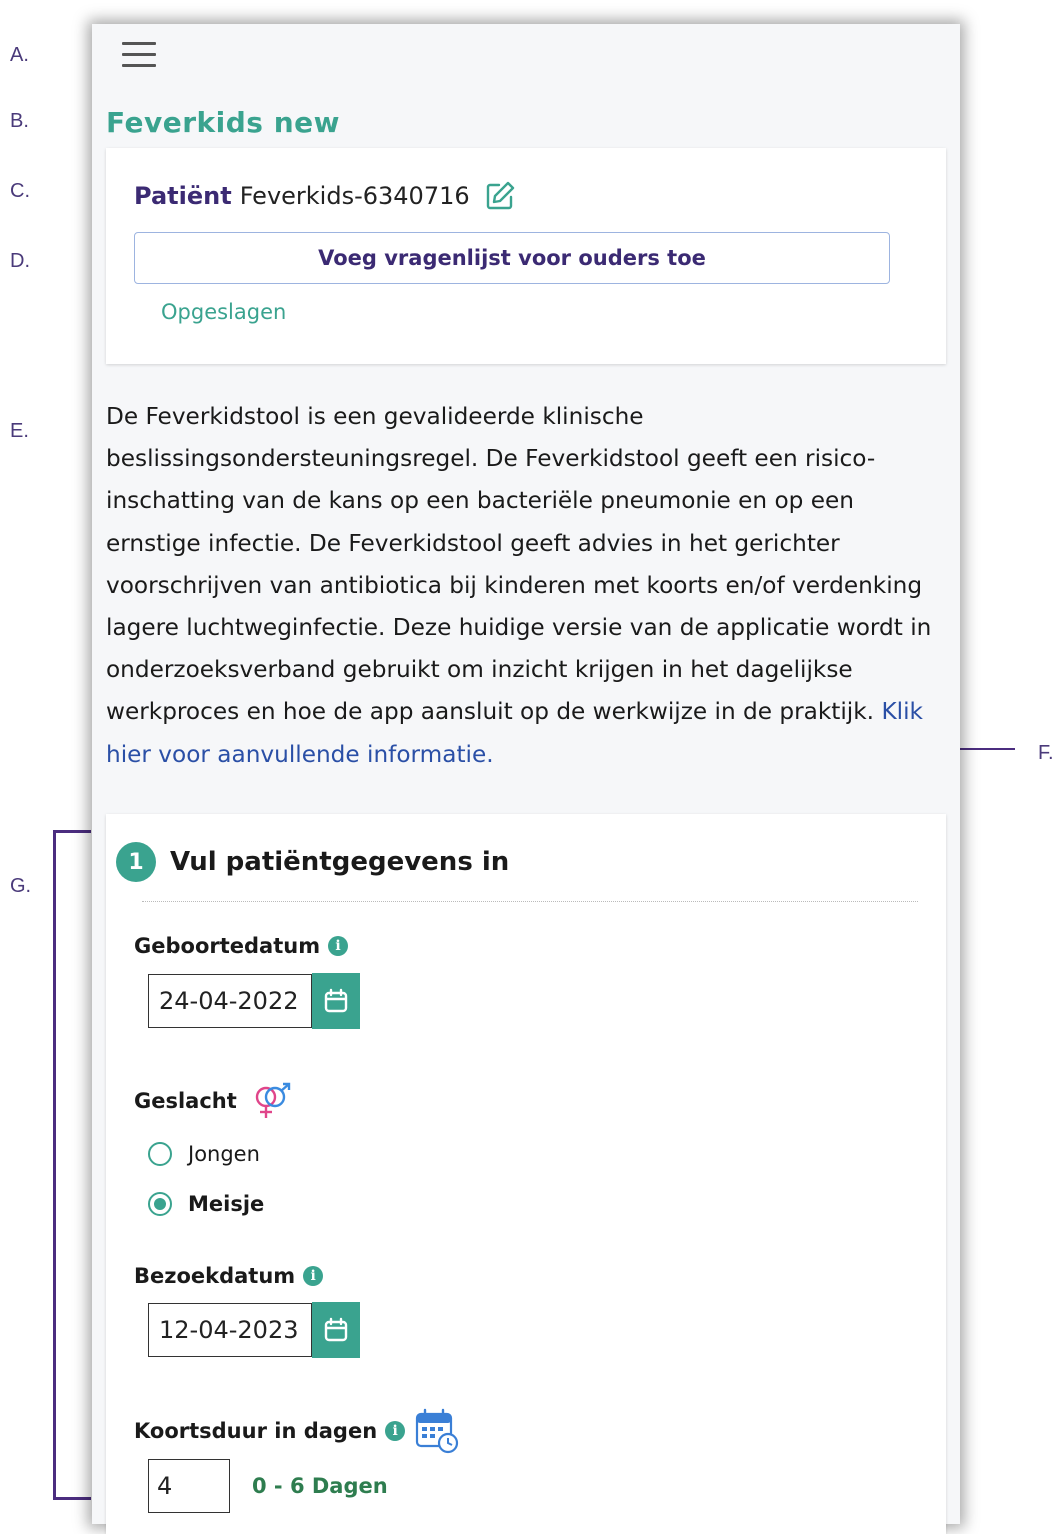 The image size is (1063, 1534). I want to click on annotation-bracket, so click(72, 1165).